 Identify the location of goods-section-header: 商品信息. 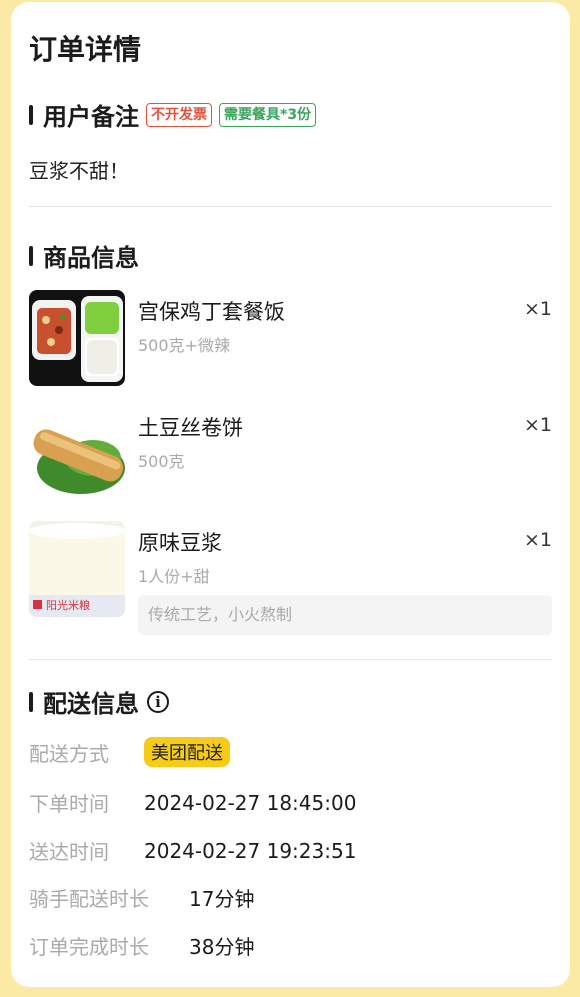
(84, 255).